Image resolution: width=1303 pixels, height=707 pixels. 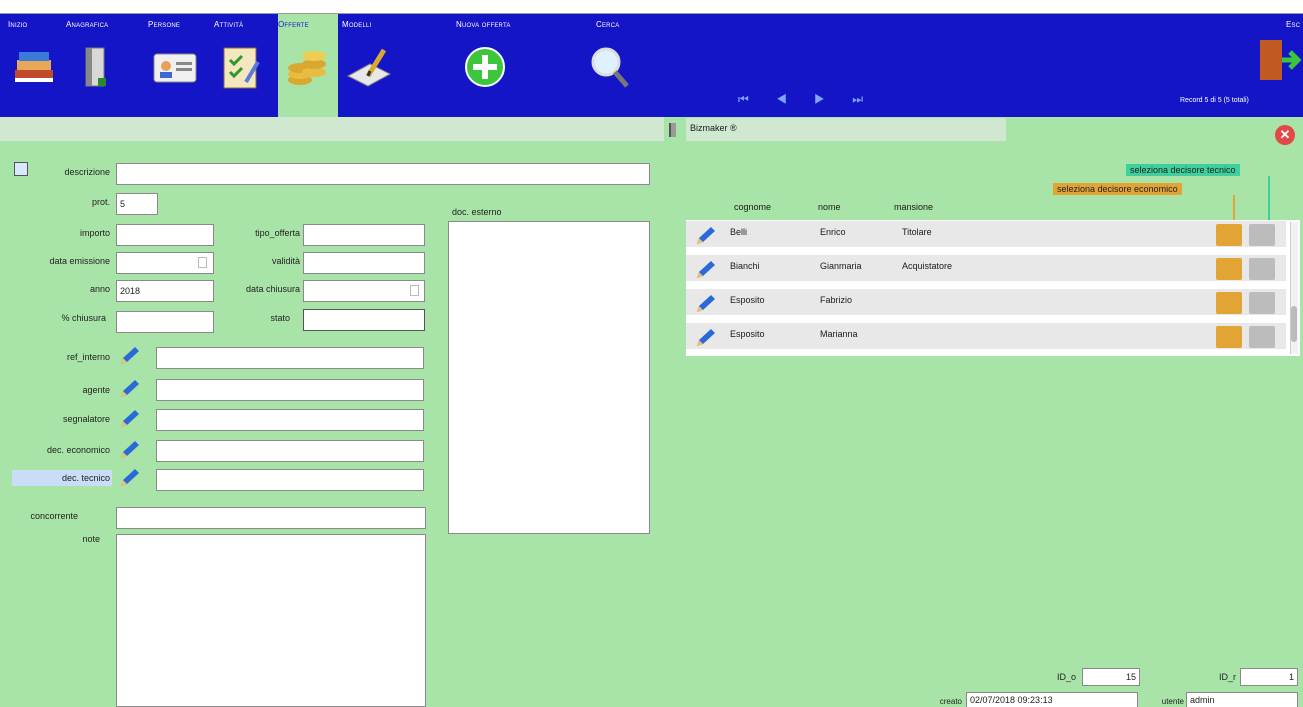 What do you see at coordinates (85, 478) in the screenshot?
I see `dec-tecnico-label: dec. tecnico` at bounding box center [85, 478].